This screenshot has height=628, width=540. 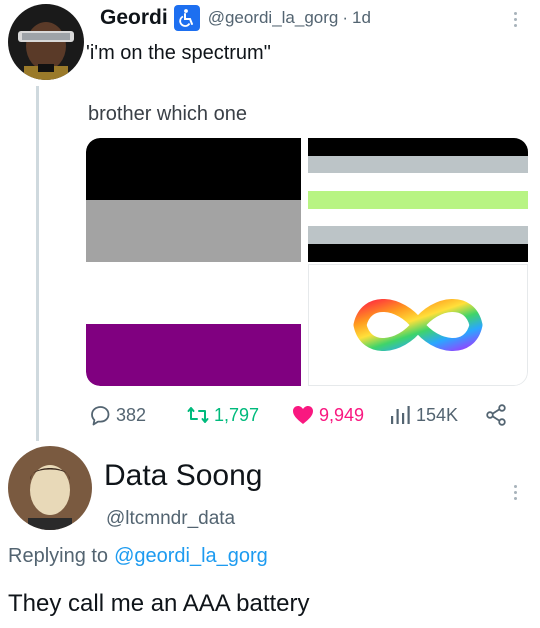 I want to click on quote-text: brother which one, so click(x=167, y=114).